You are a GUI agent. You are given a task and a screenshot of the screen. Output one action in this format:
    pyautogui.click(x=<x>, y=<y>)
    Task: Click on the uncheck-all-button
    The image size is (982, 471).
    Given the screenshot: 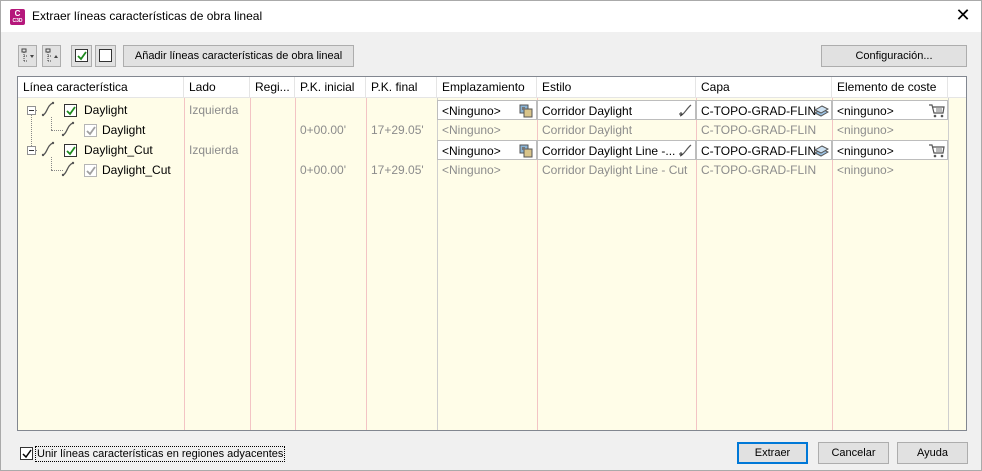 What is the action you would take?
    pyautogui.click(x=105, y=56)
    